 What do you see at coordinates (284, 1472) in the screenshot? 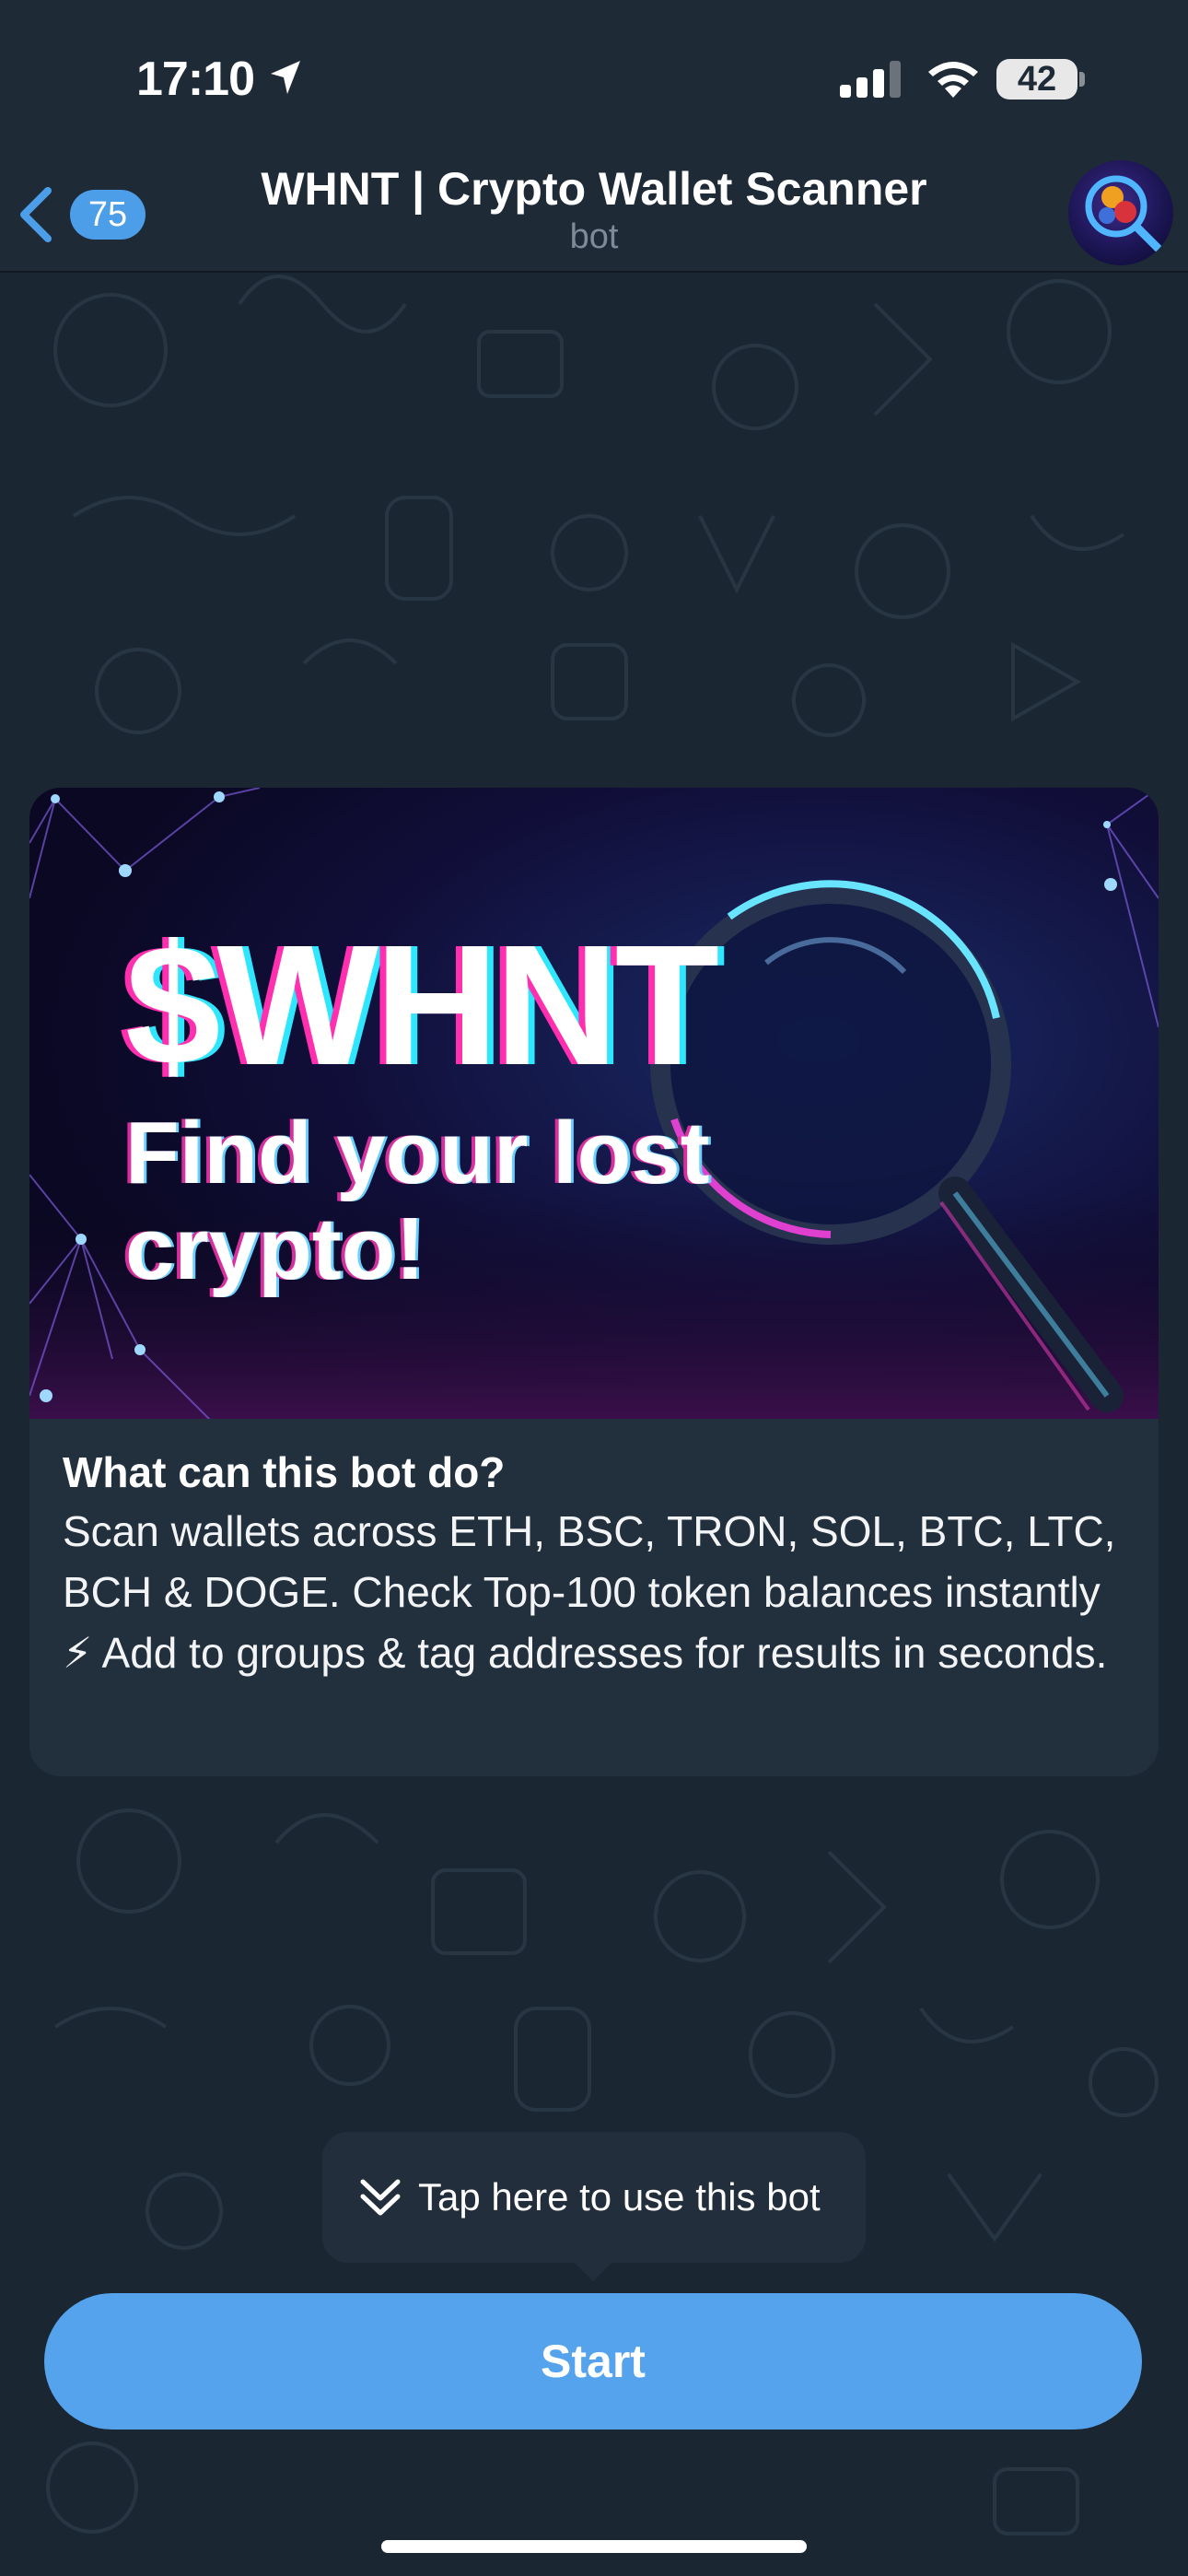
I see `card-heading: What can this bot do?` at bounding box center [284, 1472].